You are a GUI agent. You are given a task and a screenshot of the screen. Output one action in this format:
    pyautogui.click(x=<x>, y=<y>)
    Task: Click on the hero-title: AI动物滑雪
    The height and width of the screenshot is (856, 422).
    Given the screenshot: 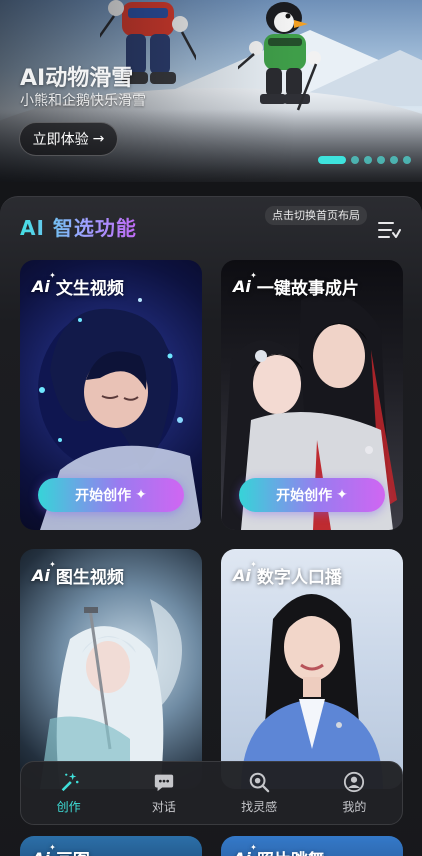 What is the action you would take?
    pyautogui.click(x=77, y=78)
    